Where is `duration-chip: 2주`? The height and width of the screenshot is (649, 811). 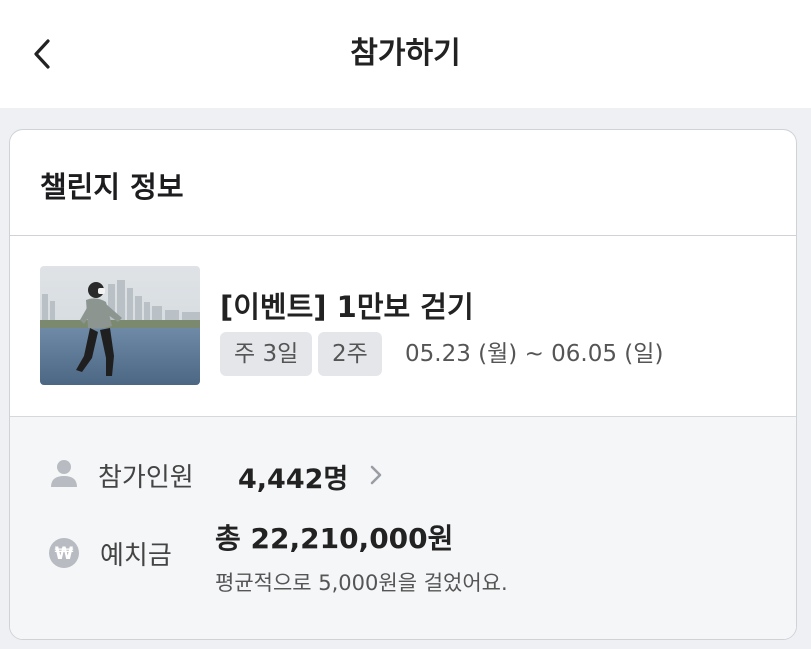
duration-chip: 2주 is located at coordinates (350, 354).